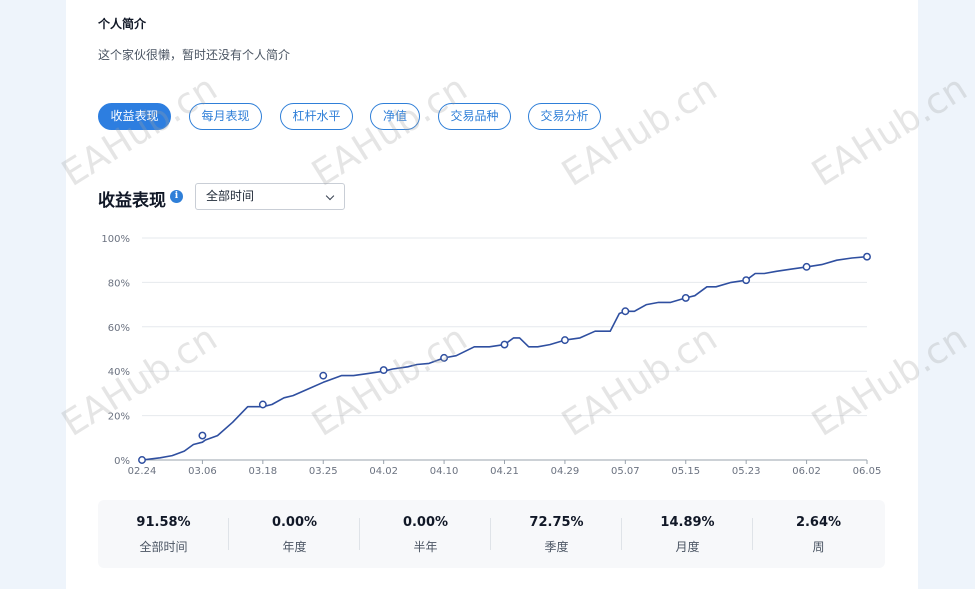  Describe the element at coordinates (556, 534) in the screenshot. I see `stat-quarter: 72.75% 季度` at that location.